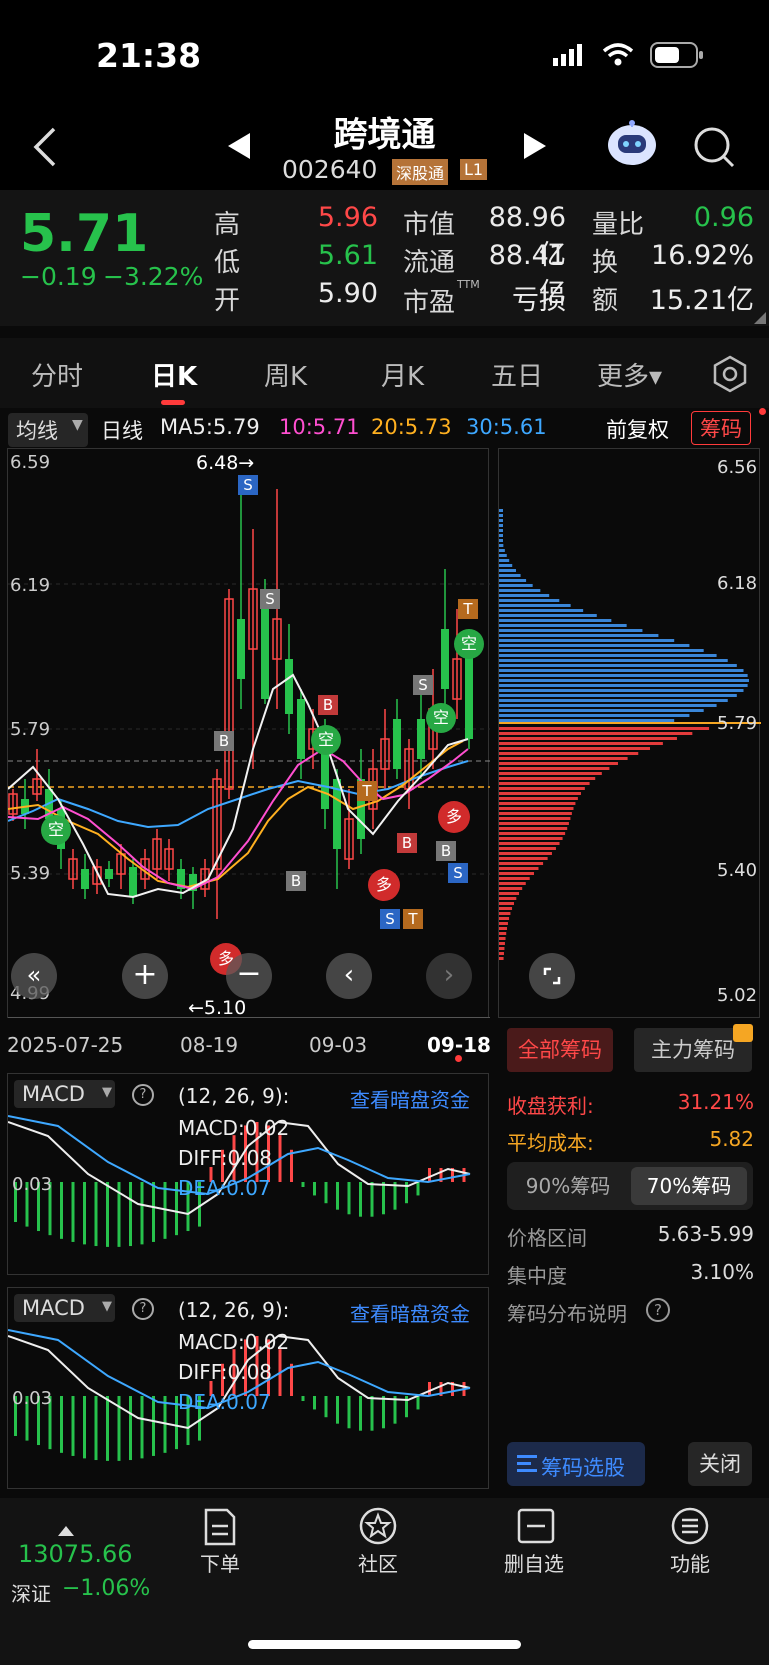 The height and width of the screenshot is (1665, 769). I want to click on remove-watchlist-button: 删自选, so click(534, 1562).